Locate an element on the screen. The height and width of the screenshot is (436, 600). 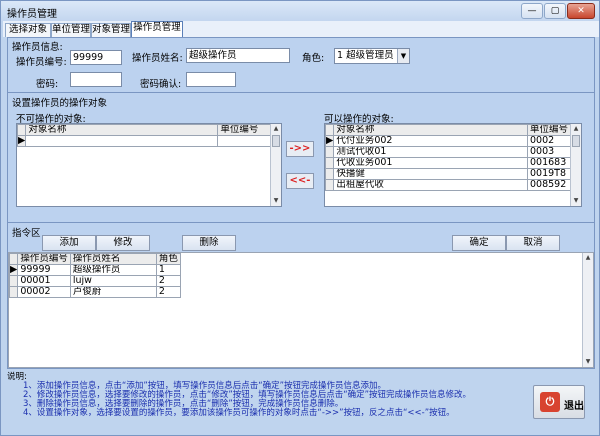
unit-no-cell: 0019T8 is located at coordinates (549, 174).